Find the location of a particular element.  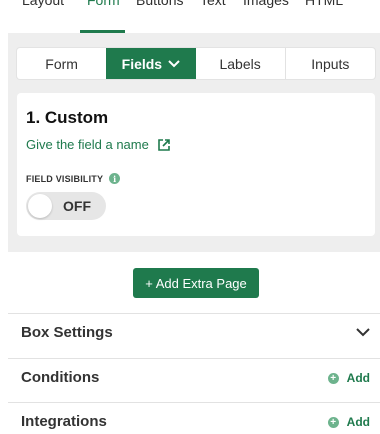

field-title: 1. Custom is located at coordinates (67, 117).